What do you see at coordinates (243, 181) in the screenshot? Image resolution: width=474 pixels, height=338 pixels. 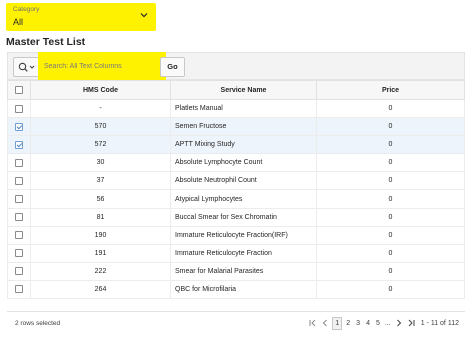 I see `service-name-cell: Absolute Neutrophil Count` at bounding box center [243, 181].